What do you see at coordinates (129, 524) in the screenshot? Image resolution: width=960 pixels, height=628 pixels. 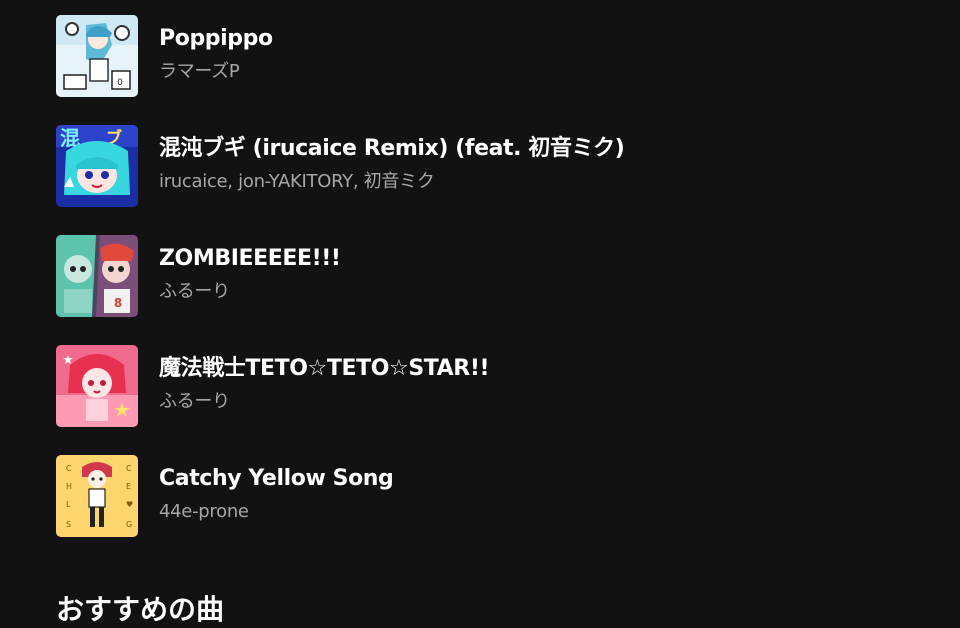 I see `svg-text: G` at bounding box center [129, 524].